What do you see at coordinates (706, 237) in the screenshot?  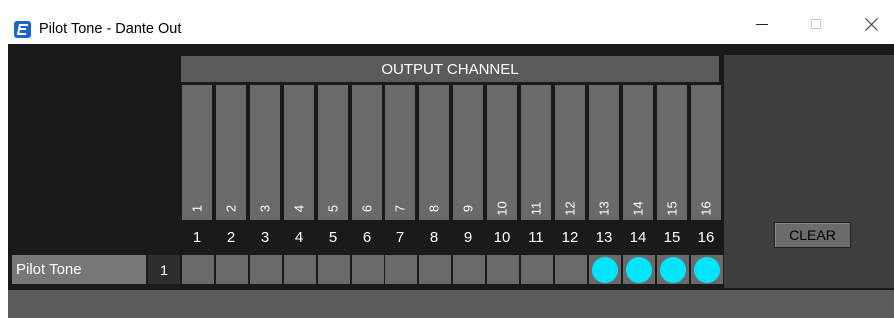 I see `channel-number-16: 16` at bounding box center [706, 237].